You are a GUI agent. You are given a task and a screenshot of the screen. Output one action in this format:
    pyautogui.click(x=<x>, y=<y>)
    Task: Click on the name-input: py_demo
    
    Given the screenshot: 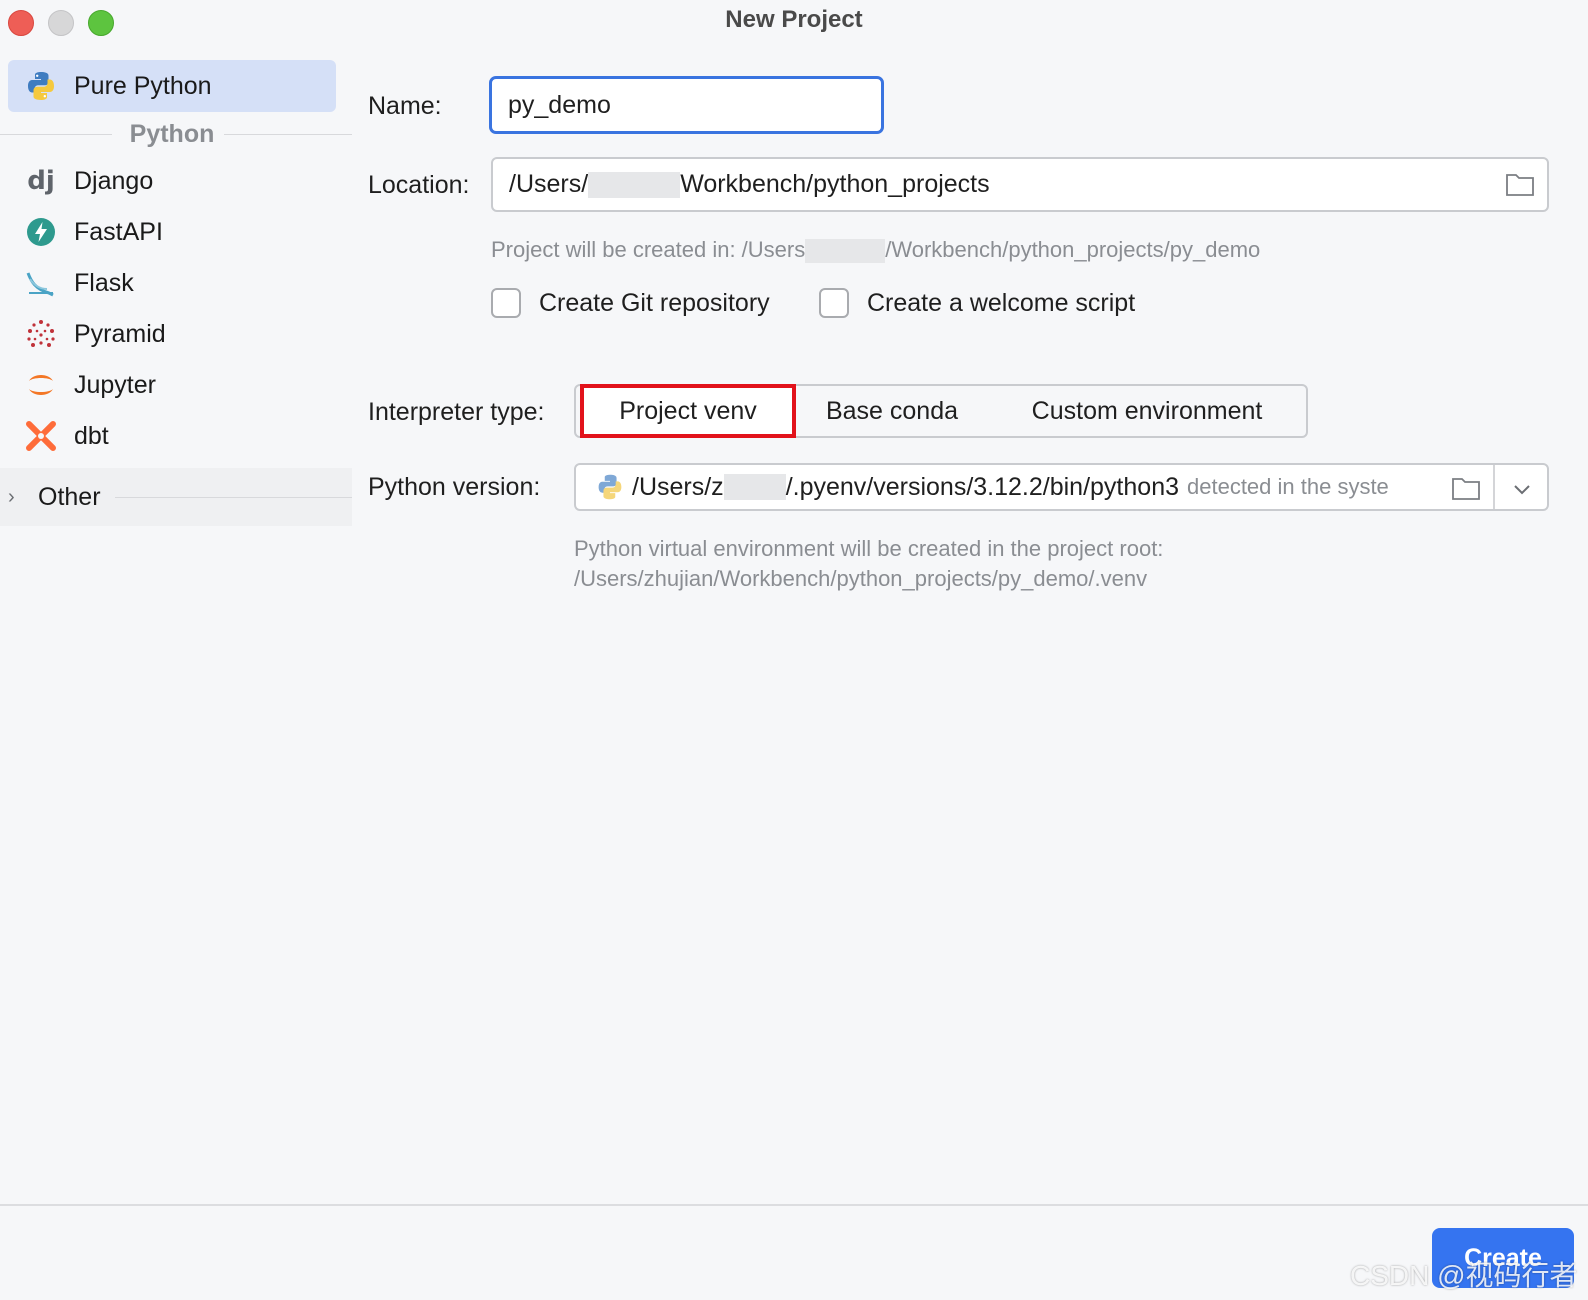 What is the action you would take?
    pyautogui.click(x=686, y=105)
    